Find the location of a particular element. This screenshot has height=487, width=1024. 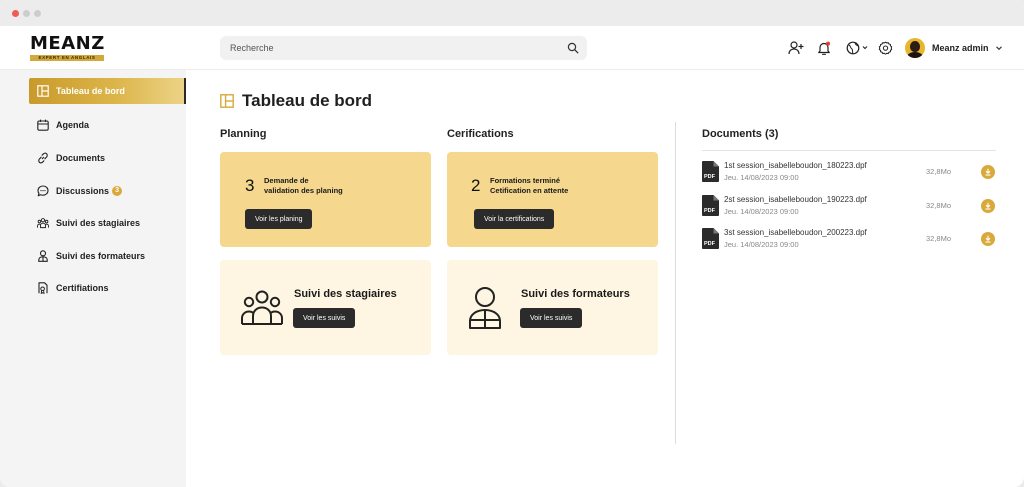

content-divider is located at coordinates (675, 283).